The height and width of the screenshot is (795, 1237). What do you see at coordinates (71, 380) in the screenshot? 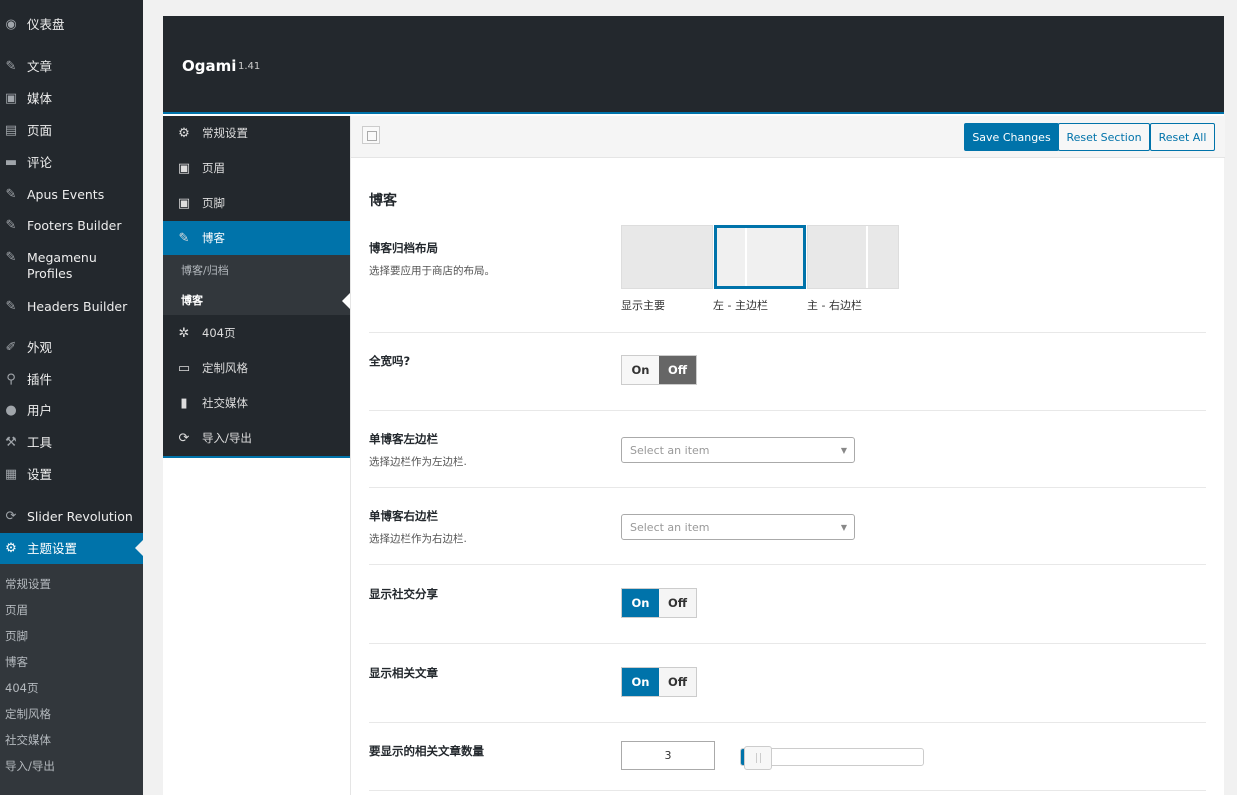
I see `sidebar-item-plugins: ⚲ 插件` at bounding box center [71, 380].